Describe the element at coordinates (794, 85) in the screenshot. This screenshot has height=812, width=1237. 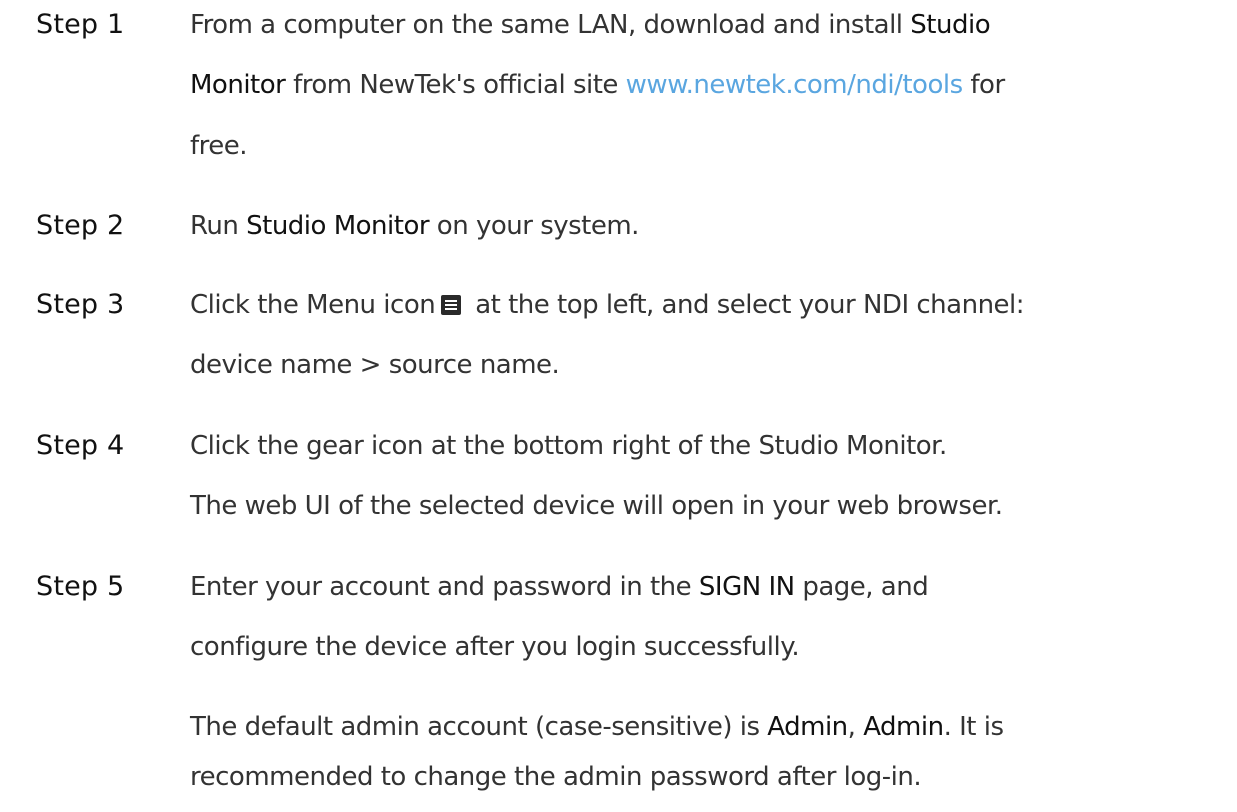
I see `newtek-tools-link: www.newtek.com/ndi/tools` at that location.